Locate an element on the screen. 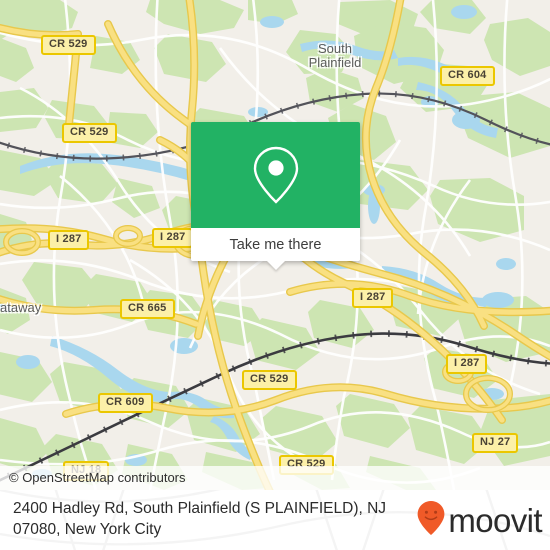 Image resolution: width=550 pixels, height=550 pixels. shield-i-287-left: I 287 is located at coordinates (69, 240).